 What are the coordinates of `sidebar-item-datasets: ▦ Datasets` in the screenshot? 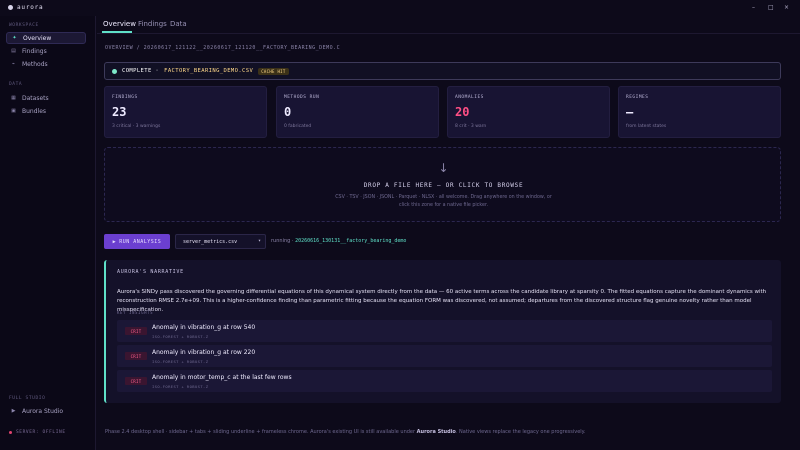 It's located at (46, 98).